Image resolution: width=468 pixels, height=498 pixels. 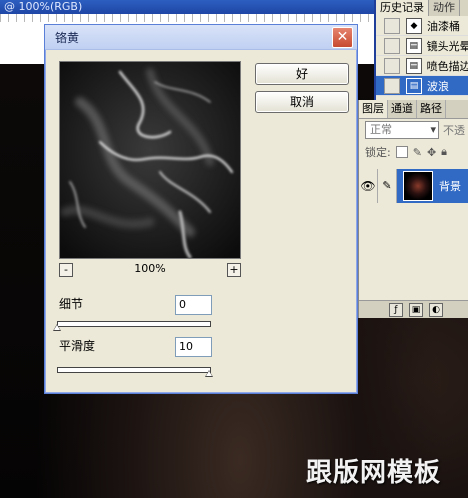 I want to click on tab-history: 历史记录, so click(x=402, y=8).